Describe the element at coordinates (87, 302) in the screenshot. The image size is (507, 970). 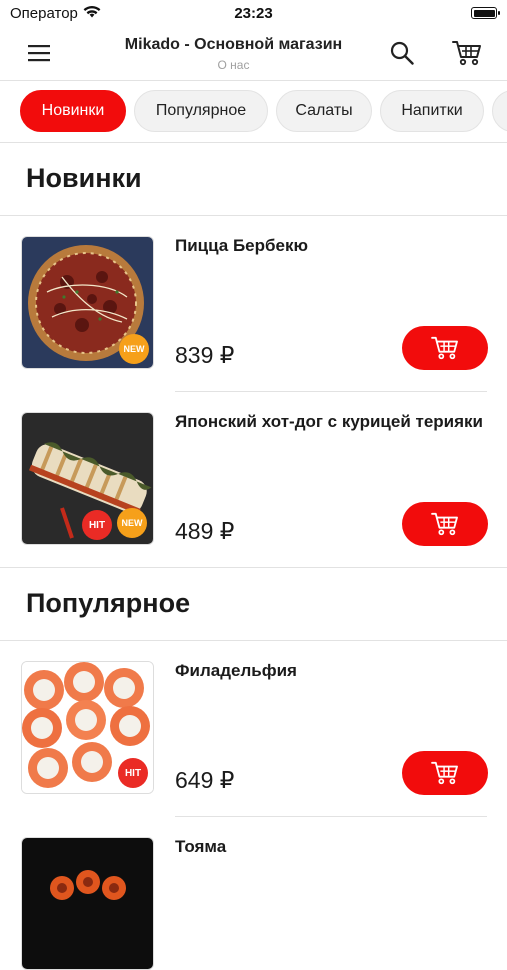
I see `pizza-image: NEW` at that location.